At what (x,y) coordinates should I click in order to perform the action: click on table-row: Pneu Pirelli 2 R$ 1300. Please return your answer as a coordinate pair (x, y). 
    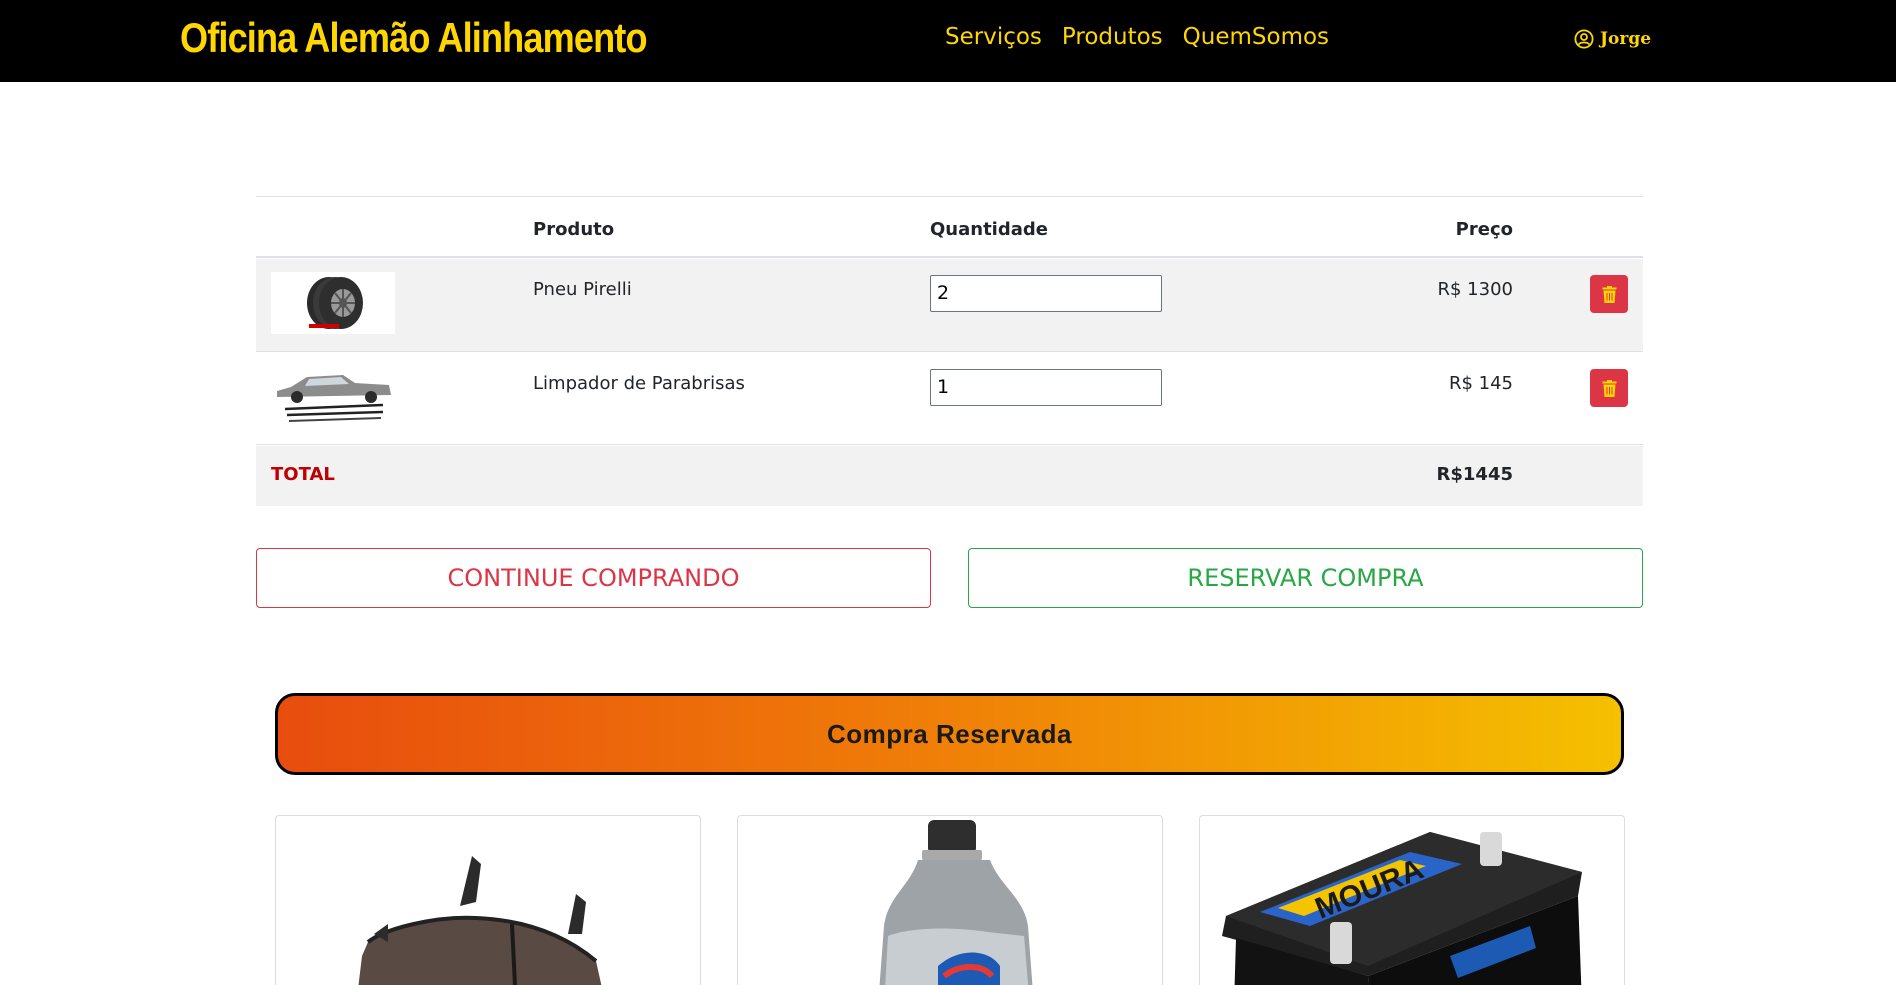
    Looking at the image, I should click on (949, 305).